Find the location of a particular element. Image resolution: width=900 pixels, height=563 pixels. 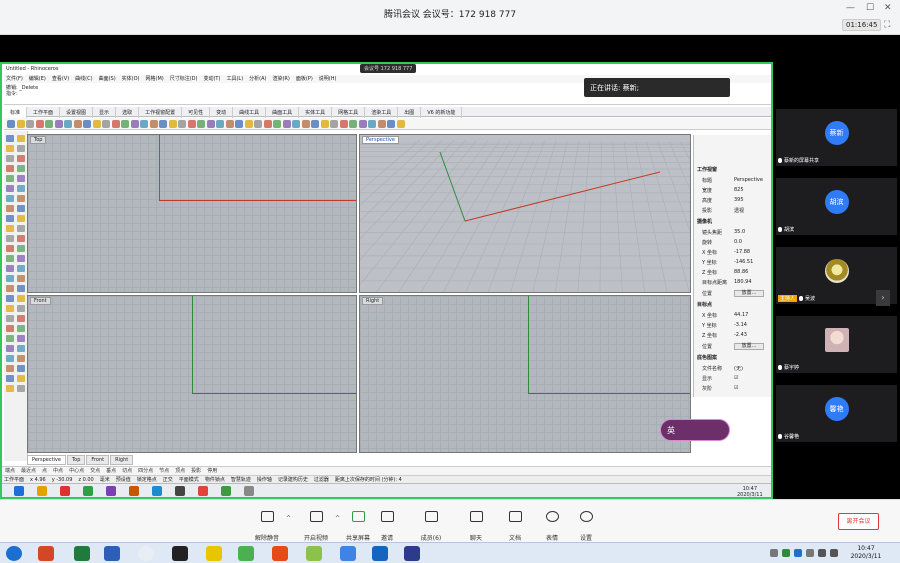

toolbar-tab: 工作平面 is located at coordinates (44, 112).